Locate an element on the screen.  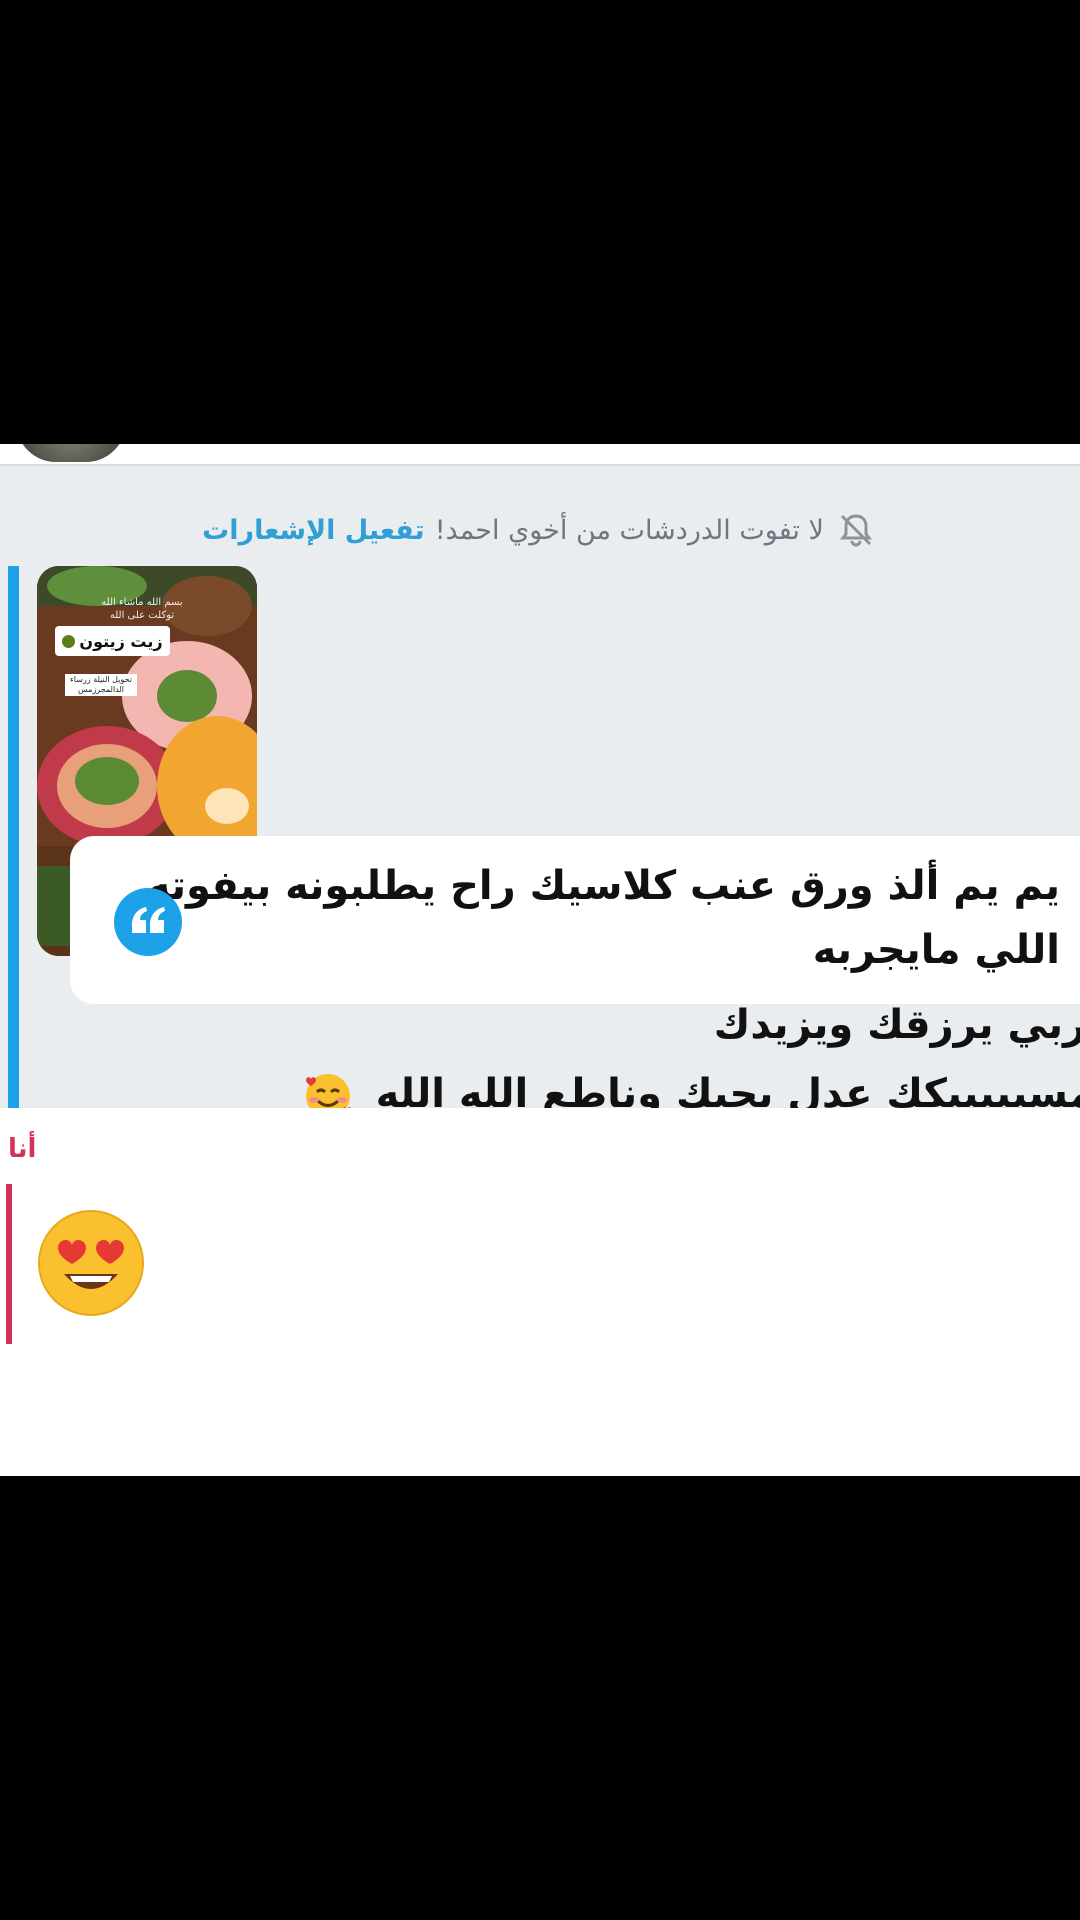
avatar is located at coordinates (71, 453).